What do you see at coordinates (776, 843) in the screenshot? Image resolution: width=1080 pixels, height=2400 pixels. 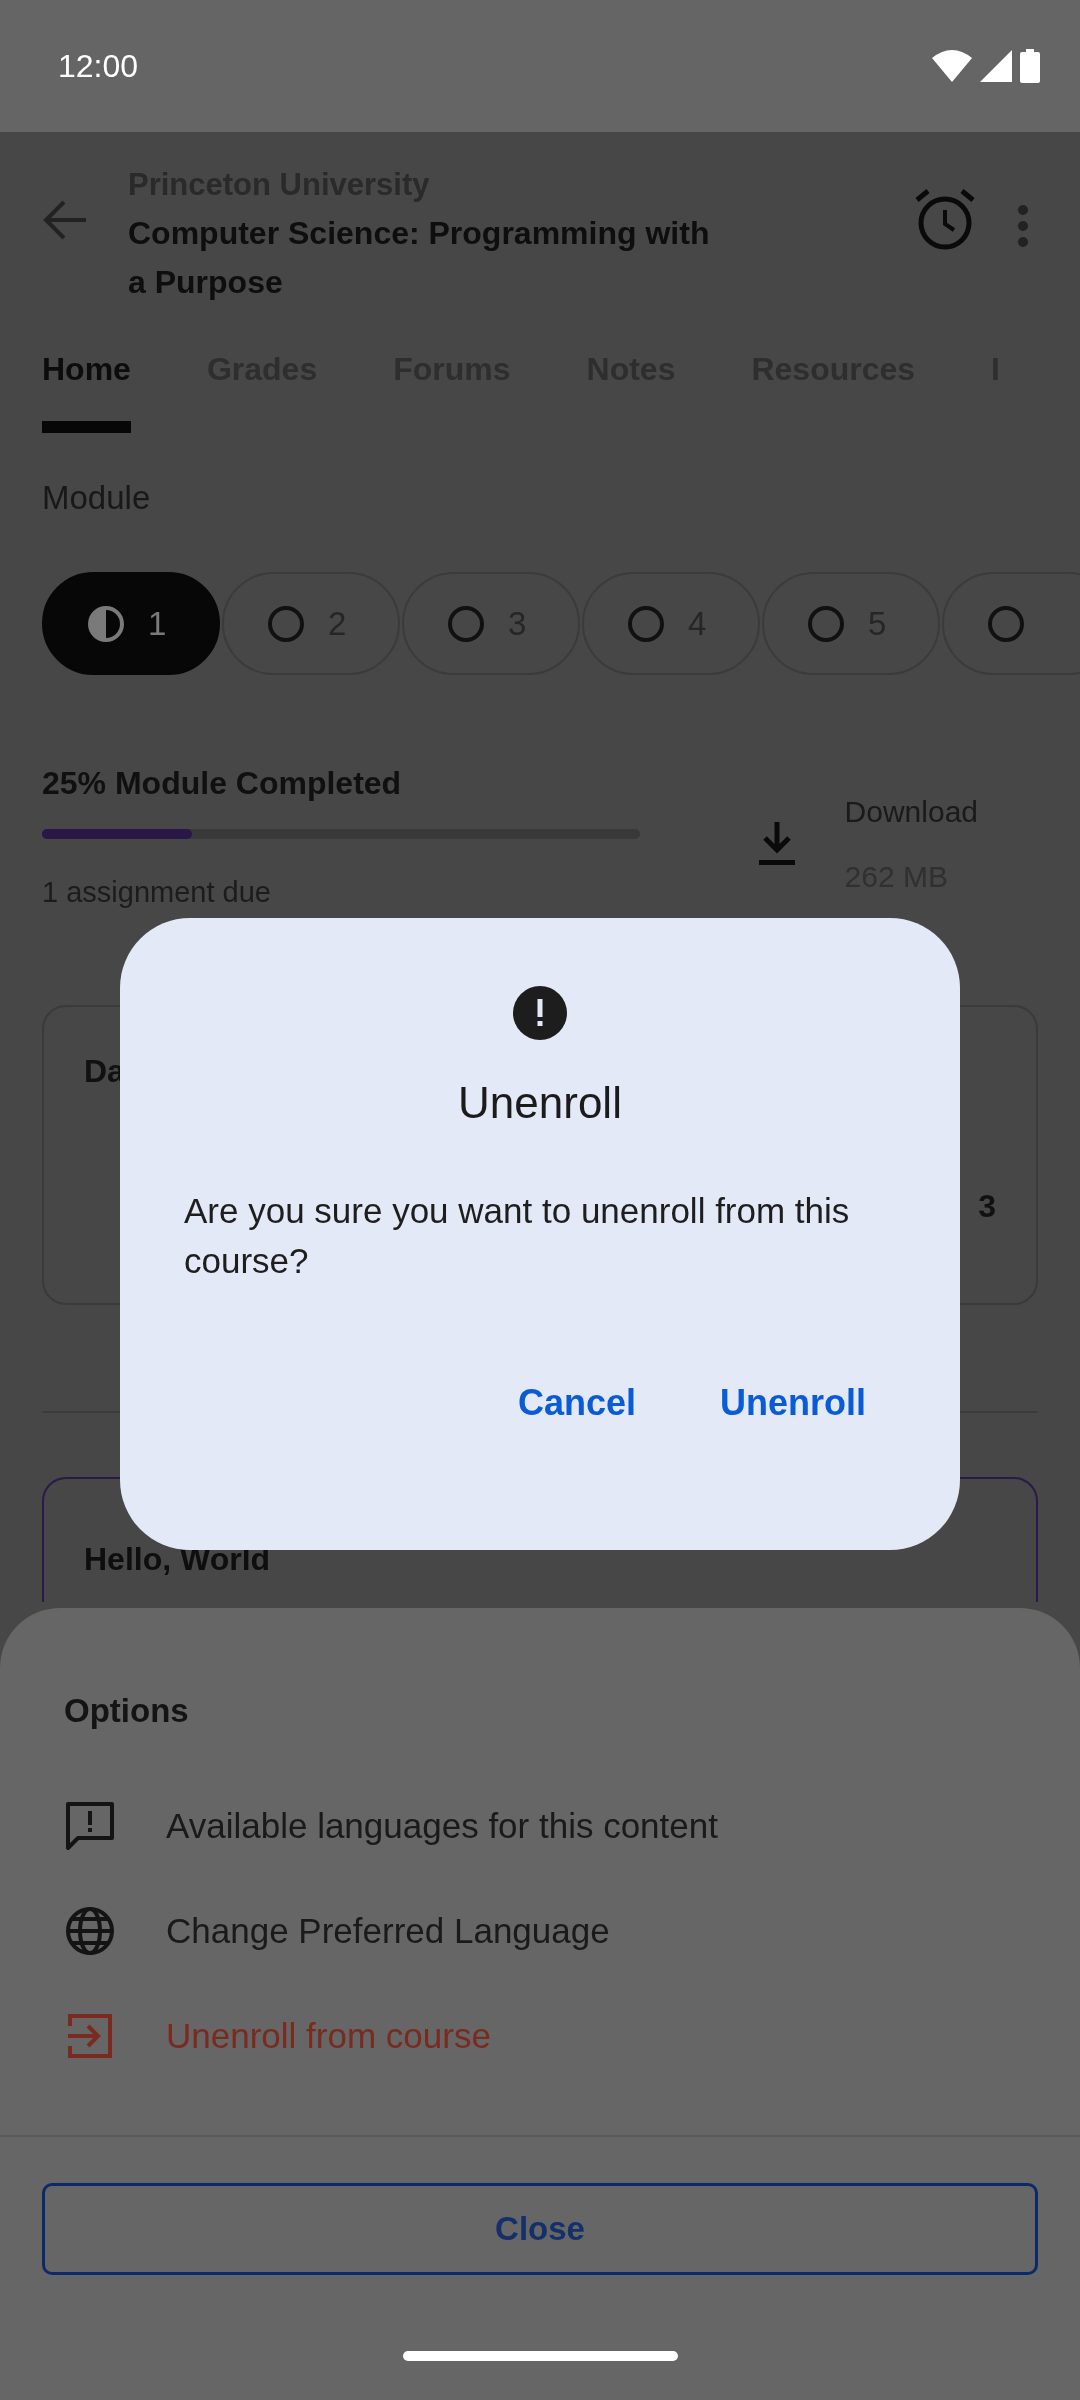 I see `download-icon` at bounding box center [776, 843].